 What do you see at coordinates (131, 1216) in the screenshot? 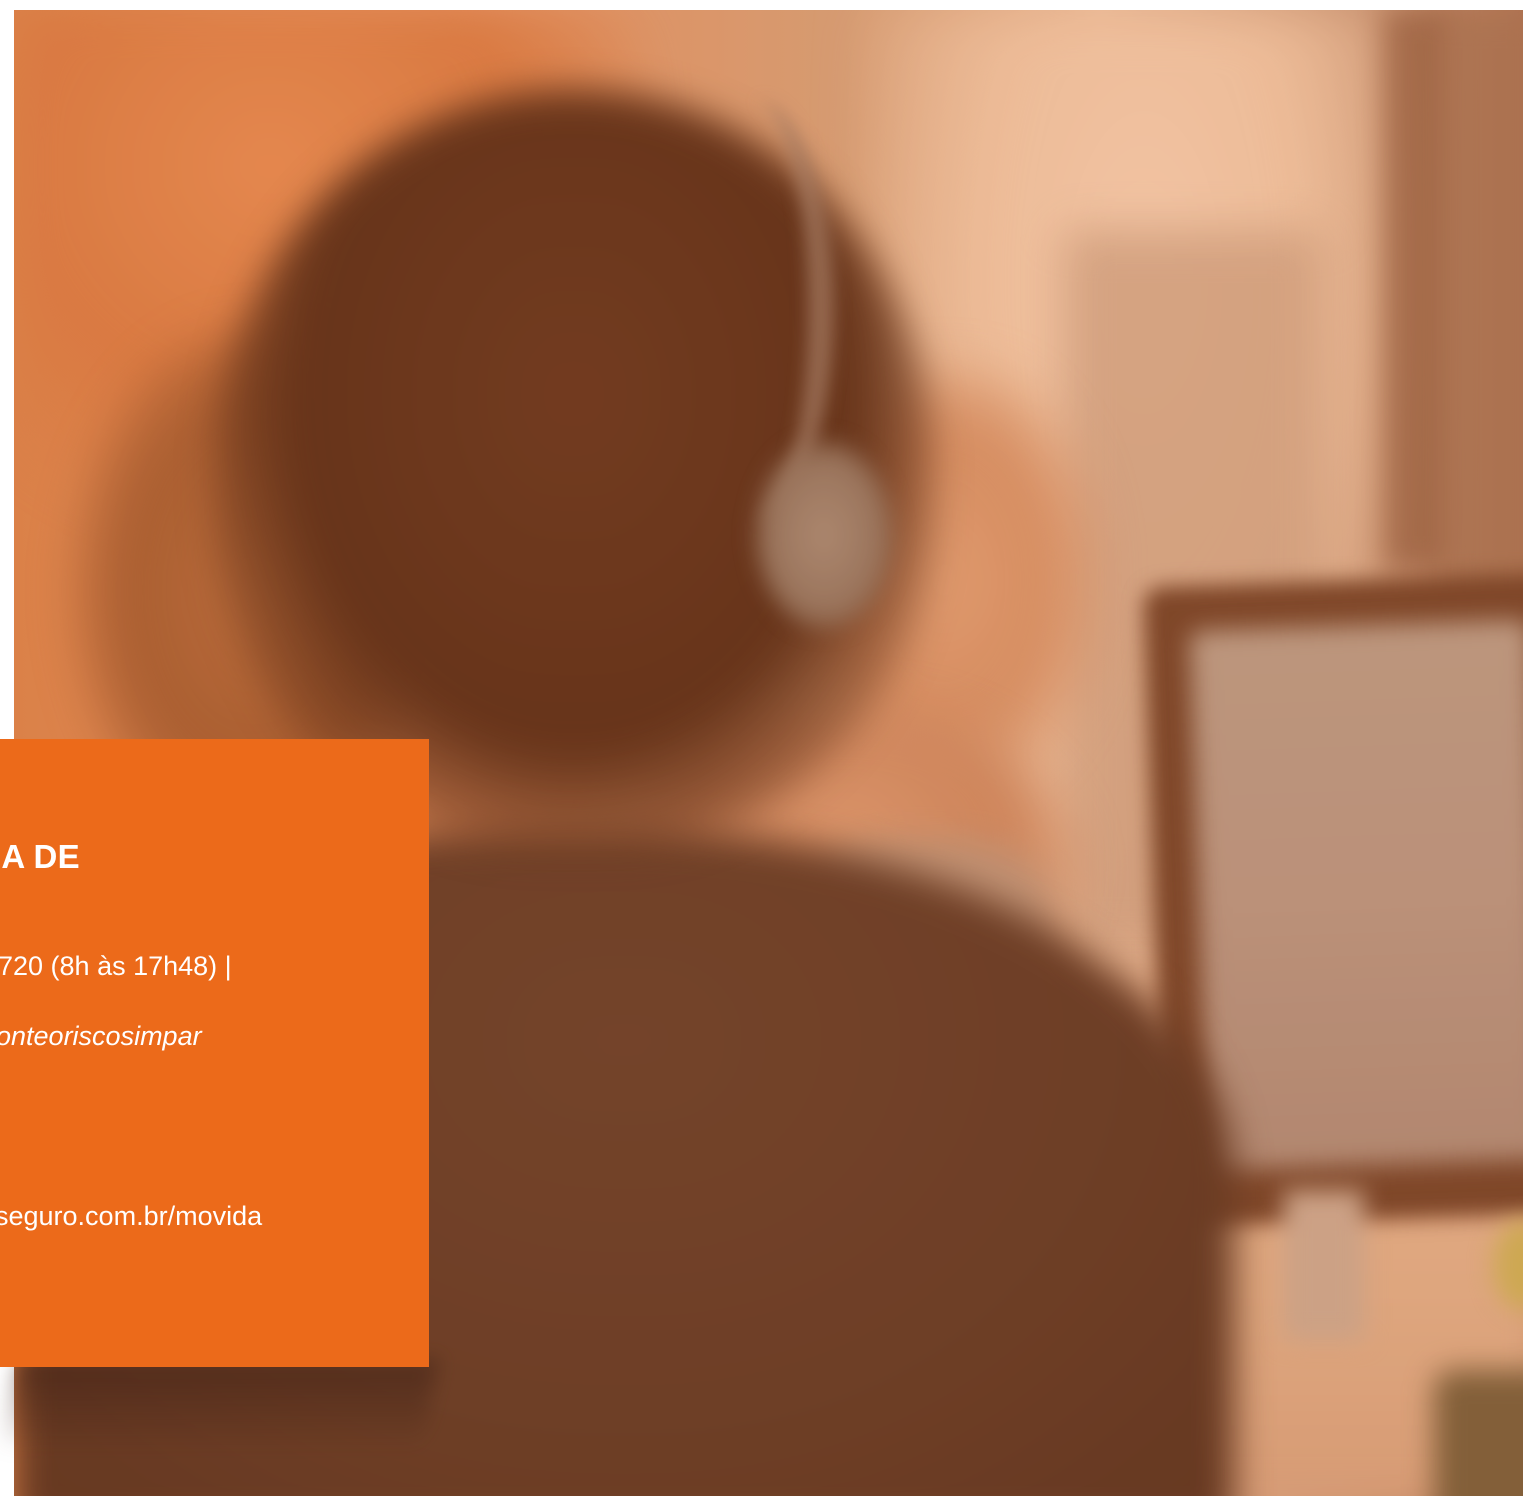
I see `card-website-link: seguro.com.br/movida` at bounding box center [131, 1216].